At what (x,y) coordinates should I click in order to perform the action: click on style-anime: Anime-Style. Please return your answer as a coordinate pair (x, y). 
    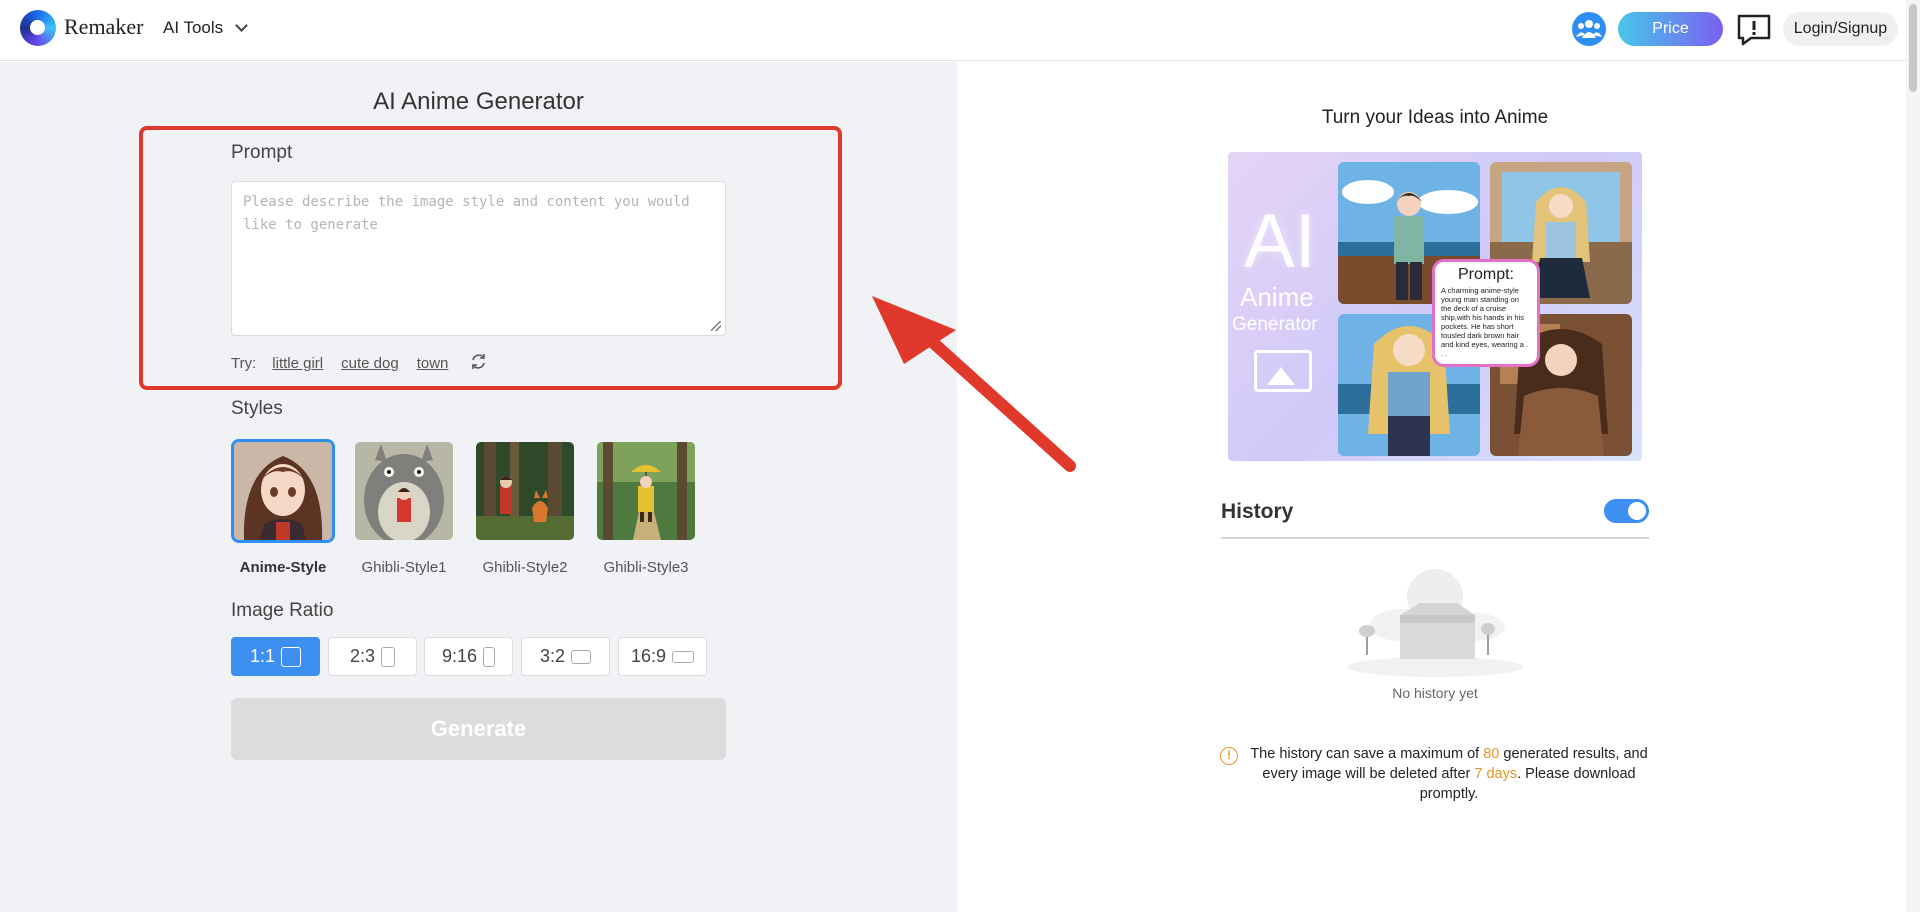
    Looking at the image, I should click on (283, 507).